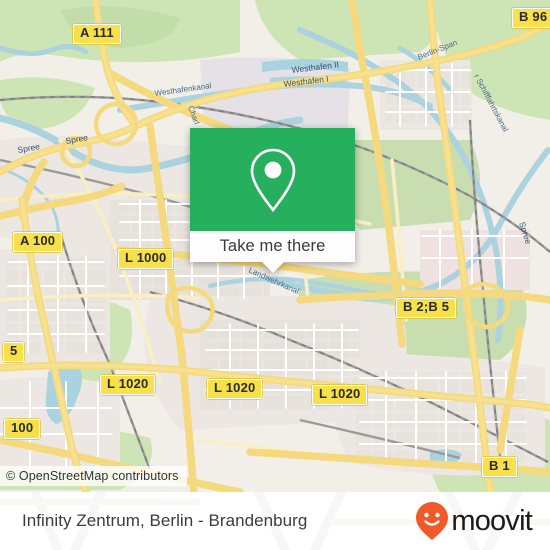  I want to click on location-pin-icon, so click(272, 180).